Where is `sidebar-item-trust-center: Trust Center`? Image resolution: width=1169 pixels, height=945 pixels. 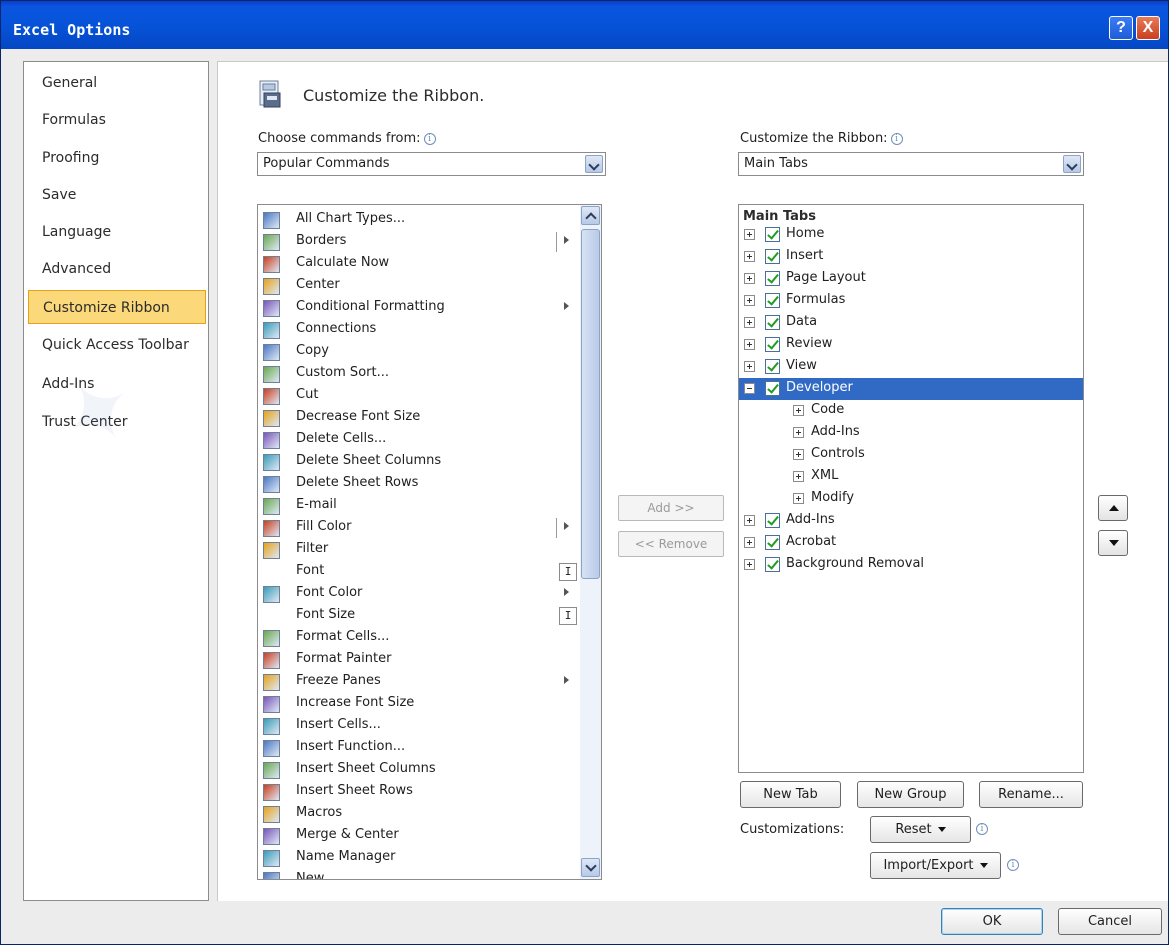
sidebar-item-trust-center: Trust Center is located at coordinates (116, 422).